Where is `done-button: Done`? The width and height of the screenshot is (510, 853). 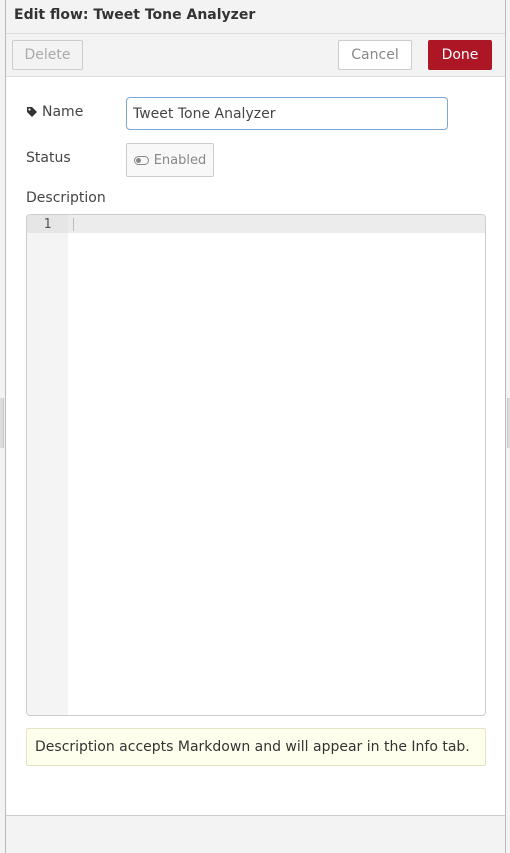
done-button: Done is located at coordinates (460, 55).